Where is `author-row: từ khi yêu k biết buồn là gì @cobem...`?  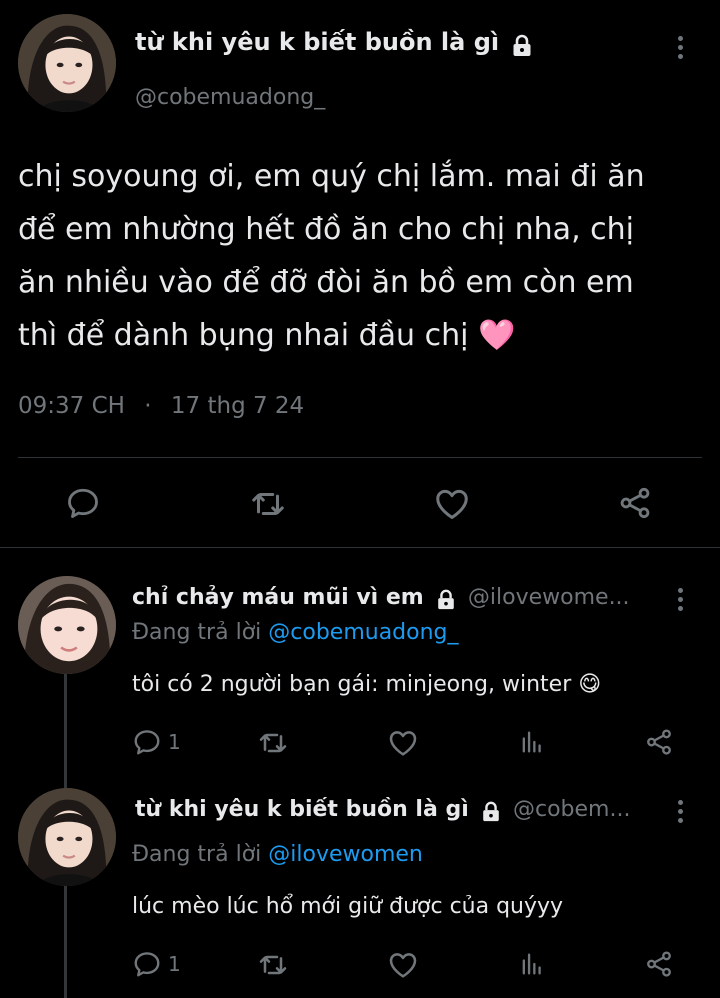 author-row: từ khi yêu k biết buồn là gì @cobem... is located at coordinates (400, 810).